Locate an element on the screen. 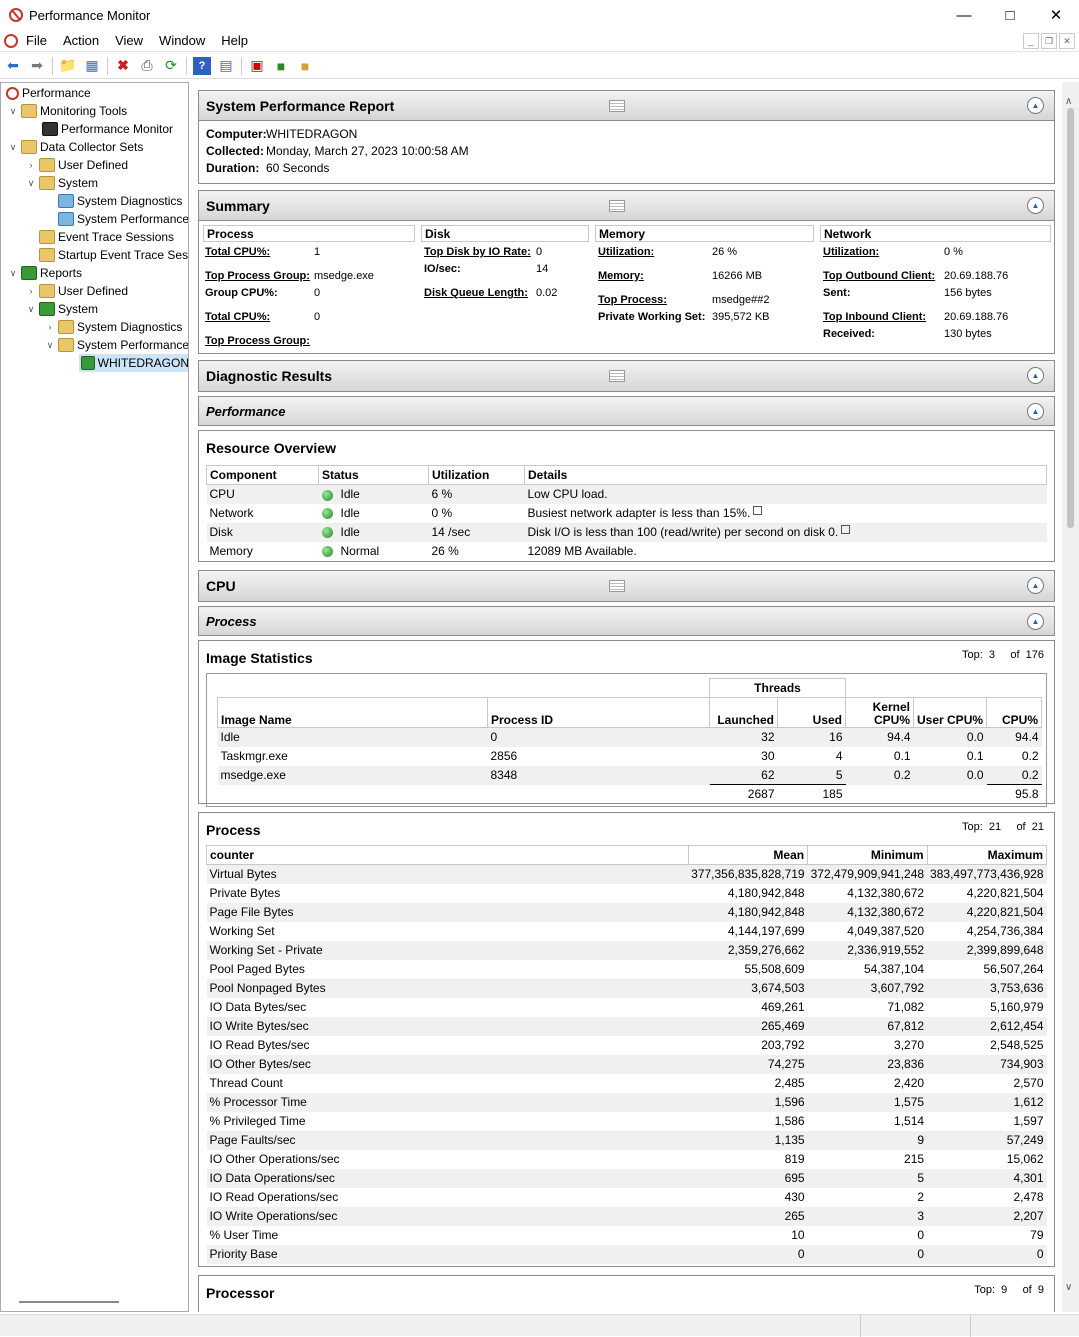 The height and width of the screenshot is (1337, 1079). tree-label: System is located at coordinates (78, 183).